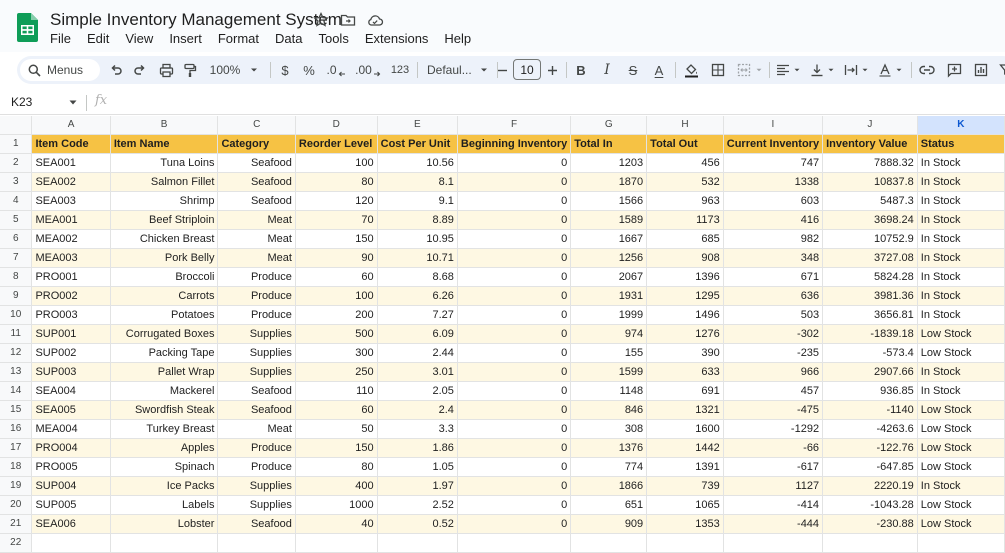 The width and height of the screenshot is (1005, 553). Describe the element at coordinates (164, 126) in the screenshot. I see `column-header-b: B` at that location.